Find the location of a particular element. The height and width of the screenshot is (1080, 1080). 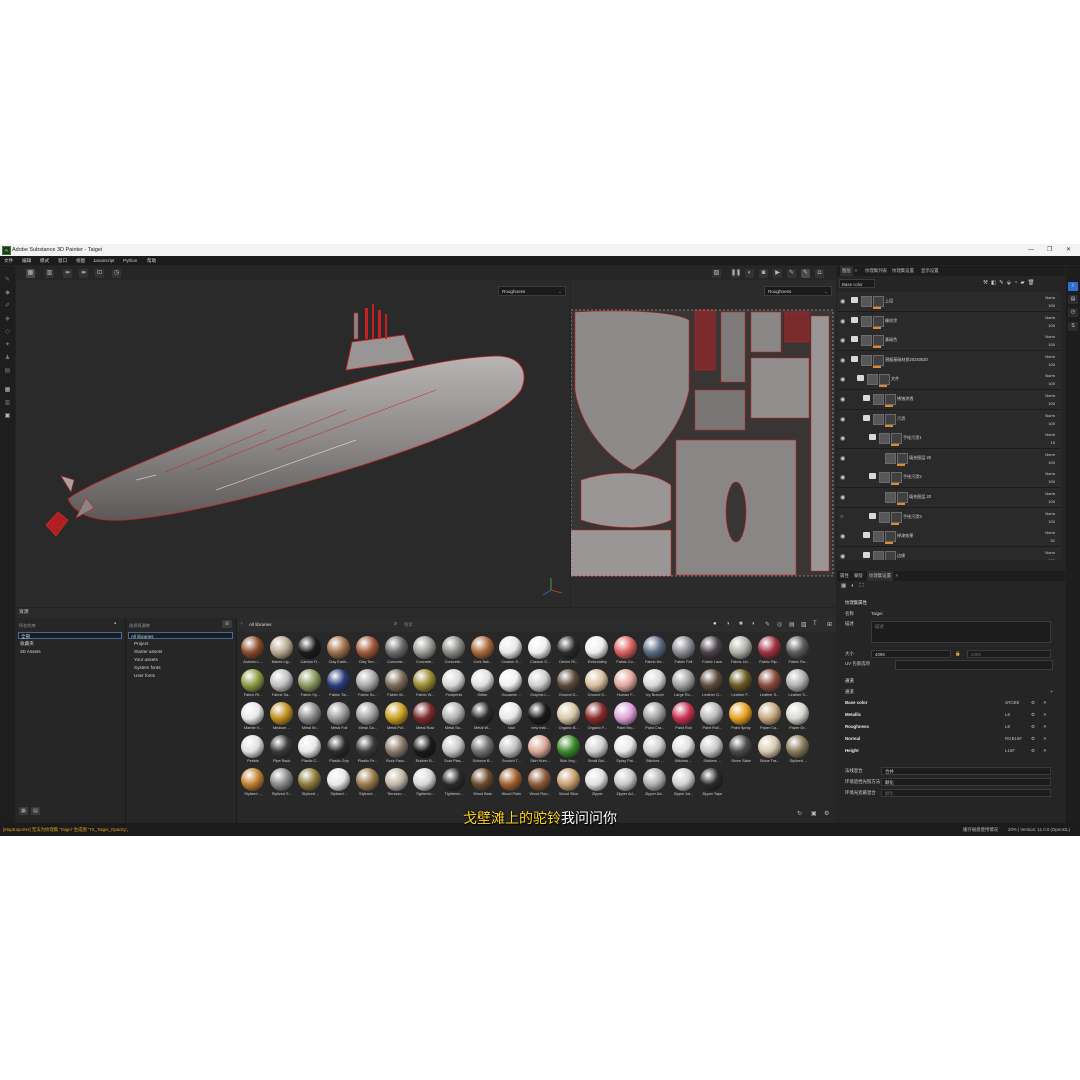

tab-texture-set-settings-2: 纹理集设置 is located at coordinates (880, 576).